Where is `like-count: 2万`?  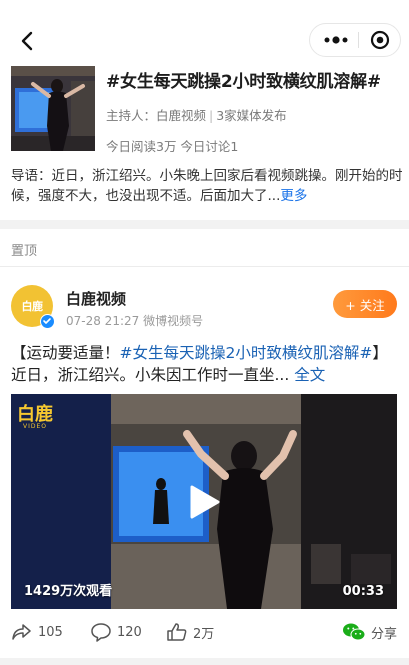
like-count: 2万 is located at coordinates (204, 634).